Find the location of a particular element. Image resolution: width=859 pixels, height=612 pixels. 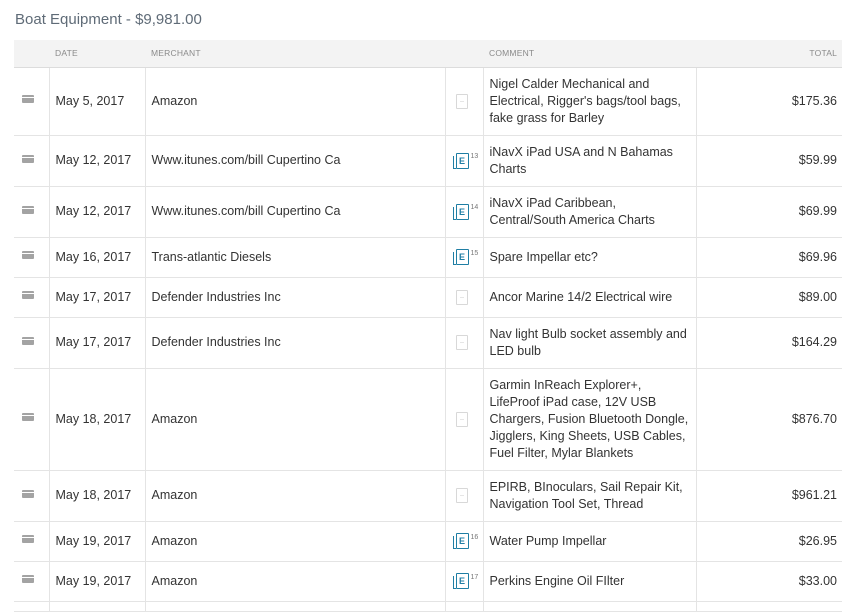

table-header-row: DATE MERCHANT COMMENT TOTAL is located at coordinates (428, 54).